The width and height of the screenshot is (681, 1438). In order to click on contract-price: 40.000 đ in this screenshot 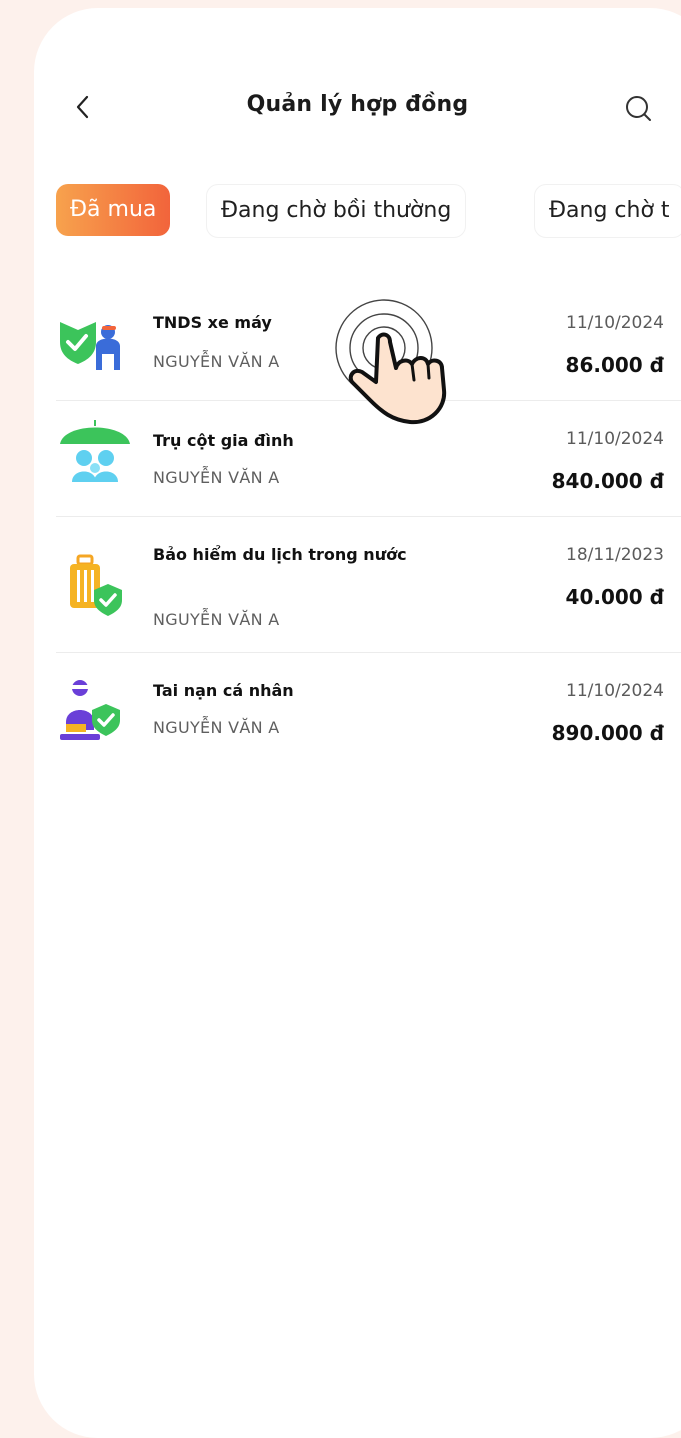, I will do `click(614, 597)`.